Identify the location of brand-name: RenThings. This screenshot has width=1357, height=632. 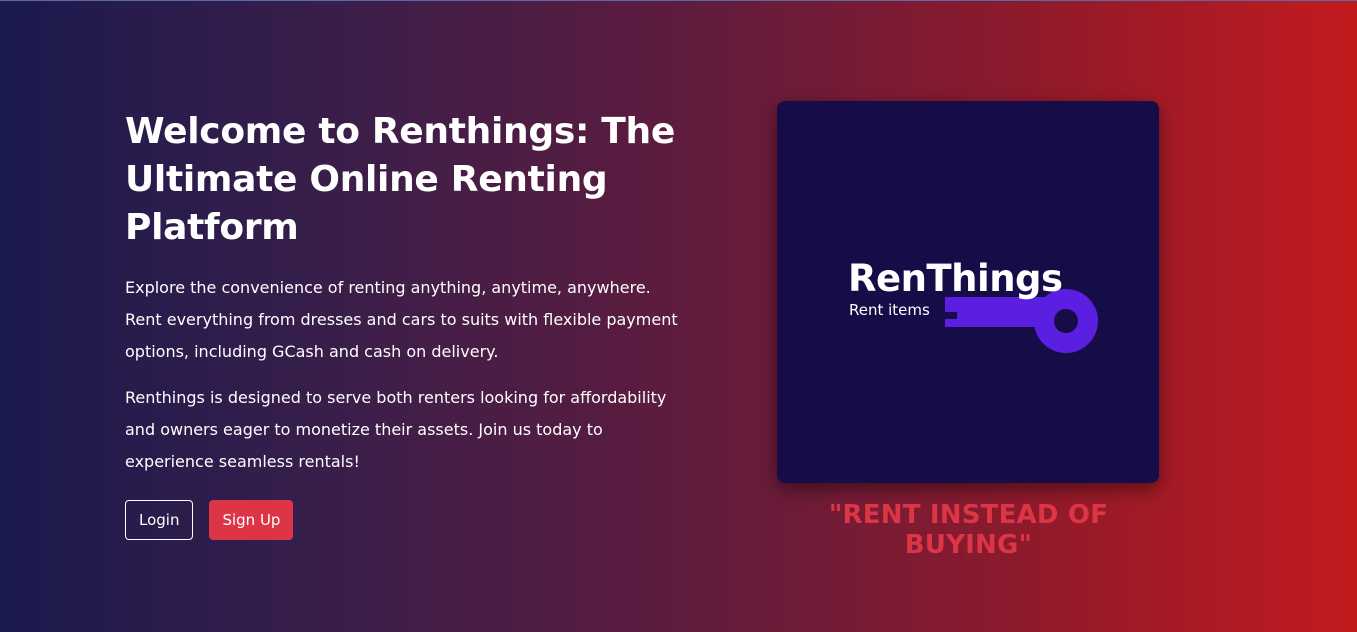
(955, 278).